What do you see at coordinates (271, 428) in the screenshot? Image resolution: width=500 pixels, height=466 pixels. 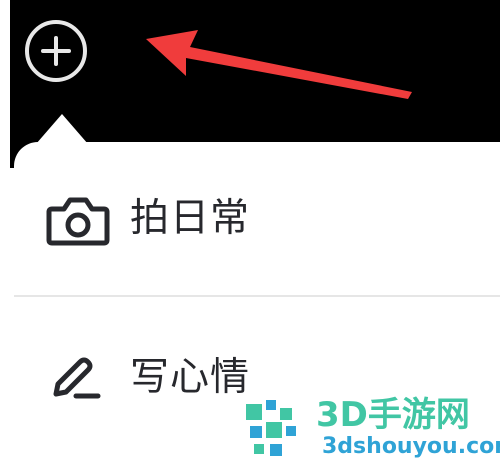 I see `watermark-logo-icon` at bounding box center [271, 428].